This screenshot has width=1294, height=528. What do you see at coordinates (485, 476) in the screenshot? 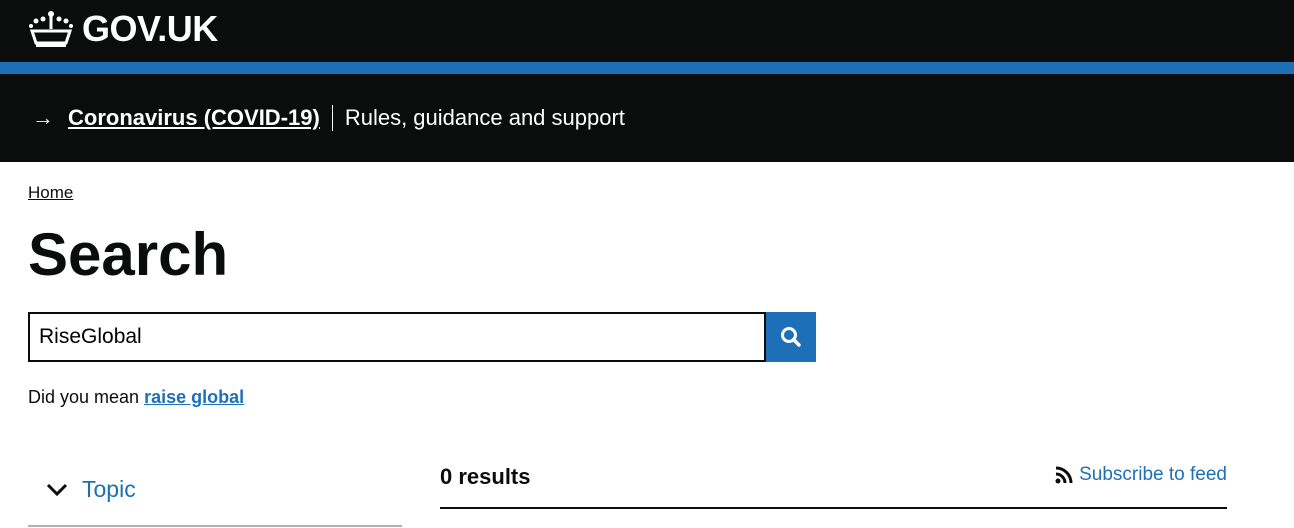
I see `results-count: 0 results` at bounding box center [485, 476].